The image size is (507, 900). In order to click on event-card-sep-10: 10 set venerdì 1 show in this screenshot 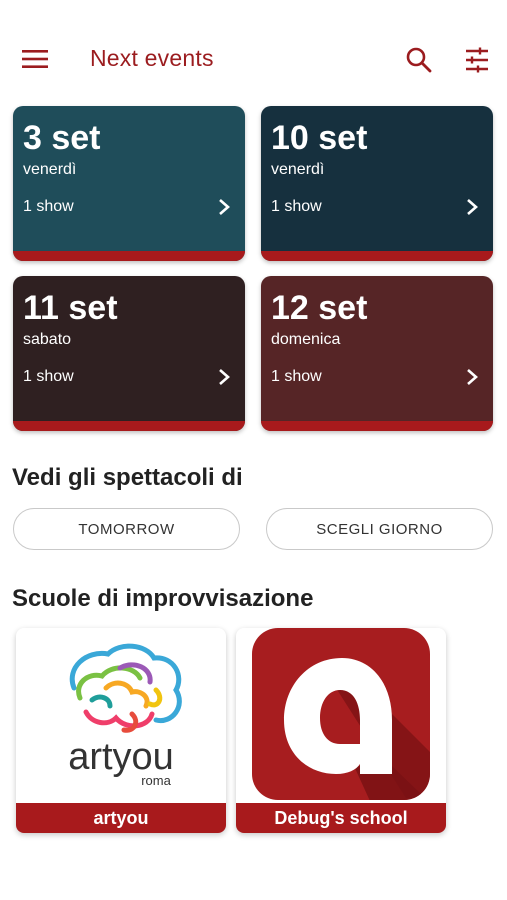, I will do `click(377, 183)`.